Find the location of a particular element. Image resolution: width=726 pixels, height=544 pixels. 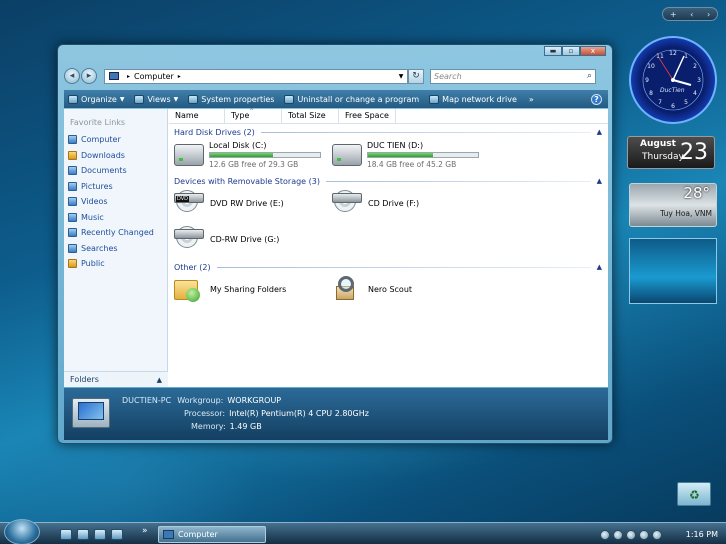

taskbar-clock: 1:16 PM is located at coordinates (702, 534).